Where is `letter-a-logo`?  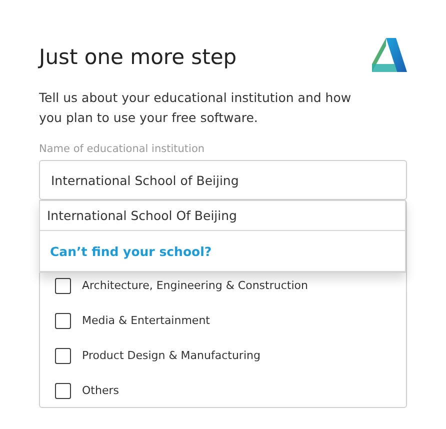
letter-a-logo is located at coordinates (389, 55).